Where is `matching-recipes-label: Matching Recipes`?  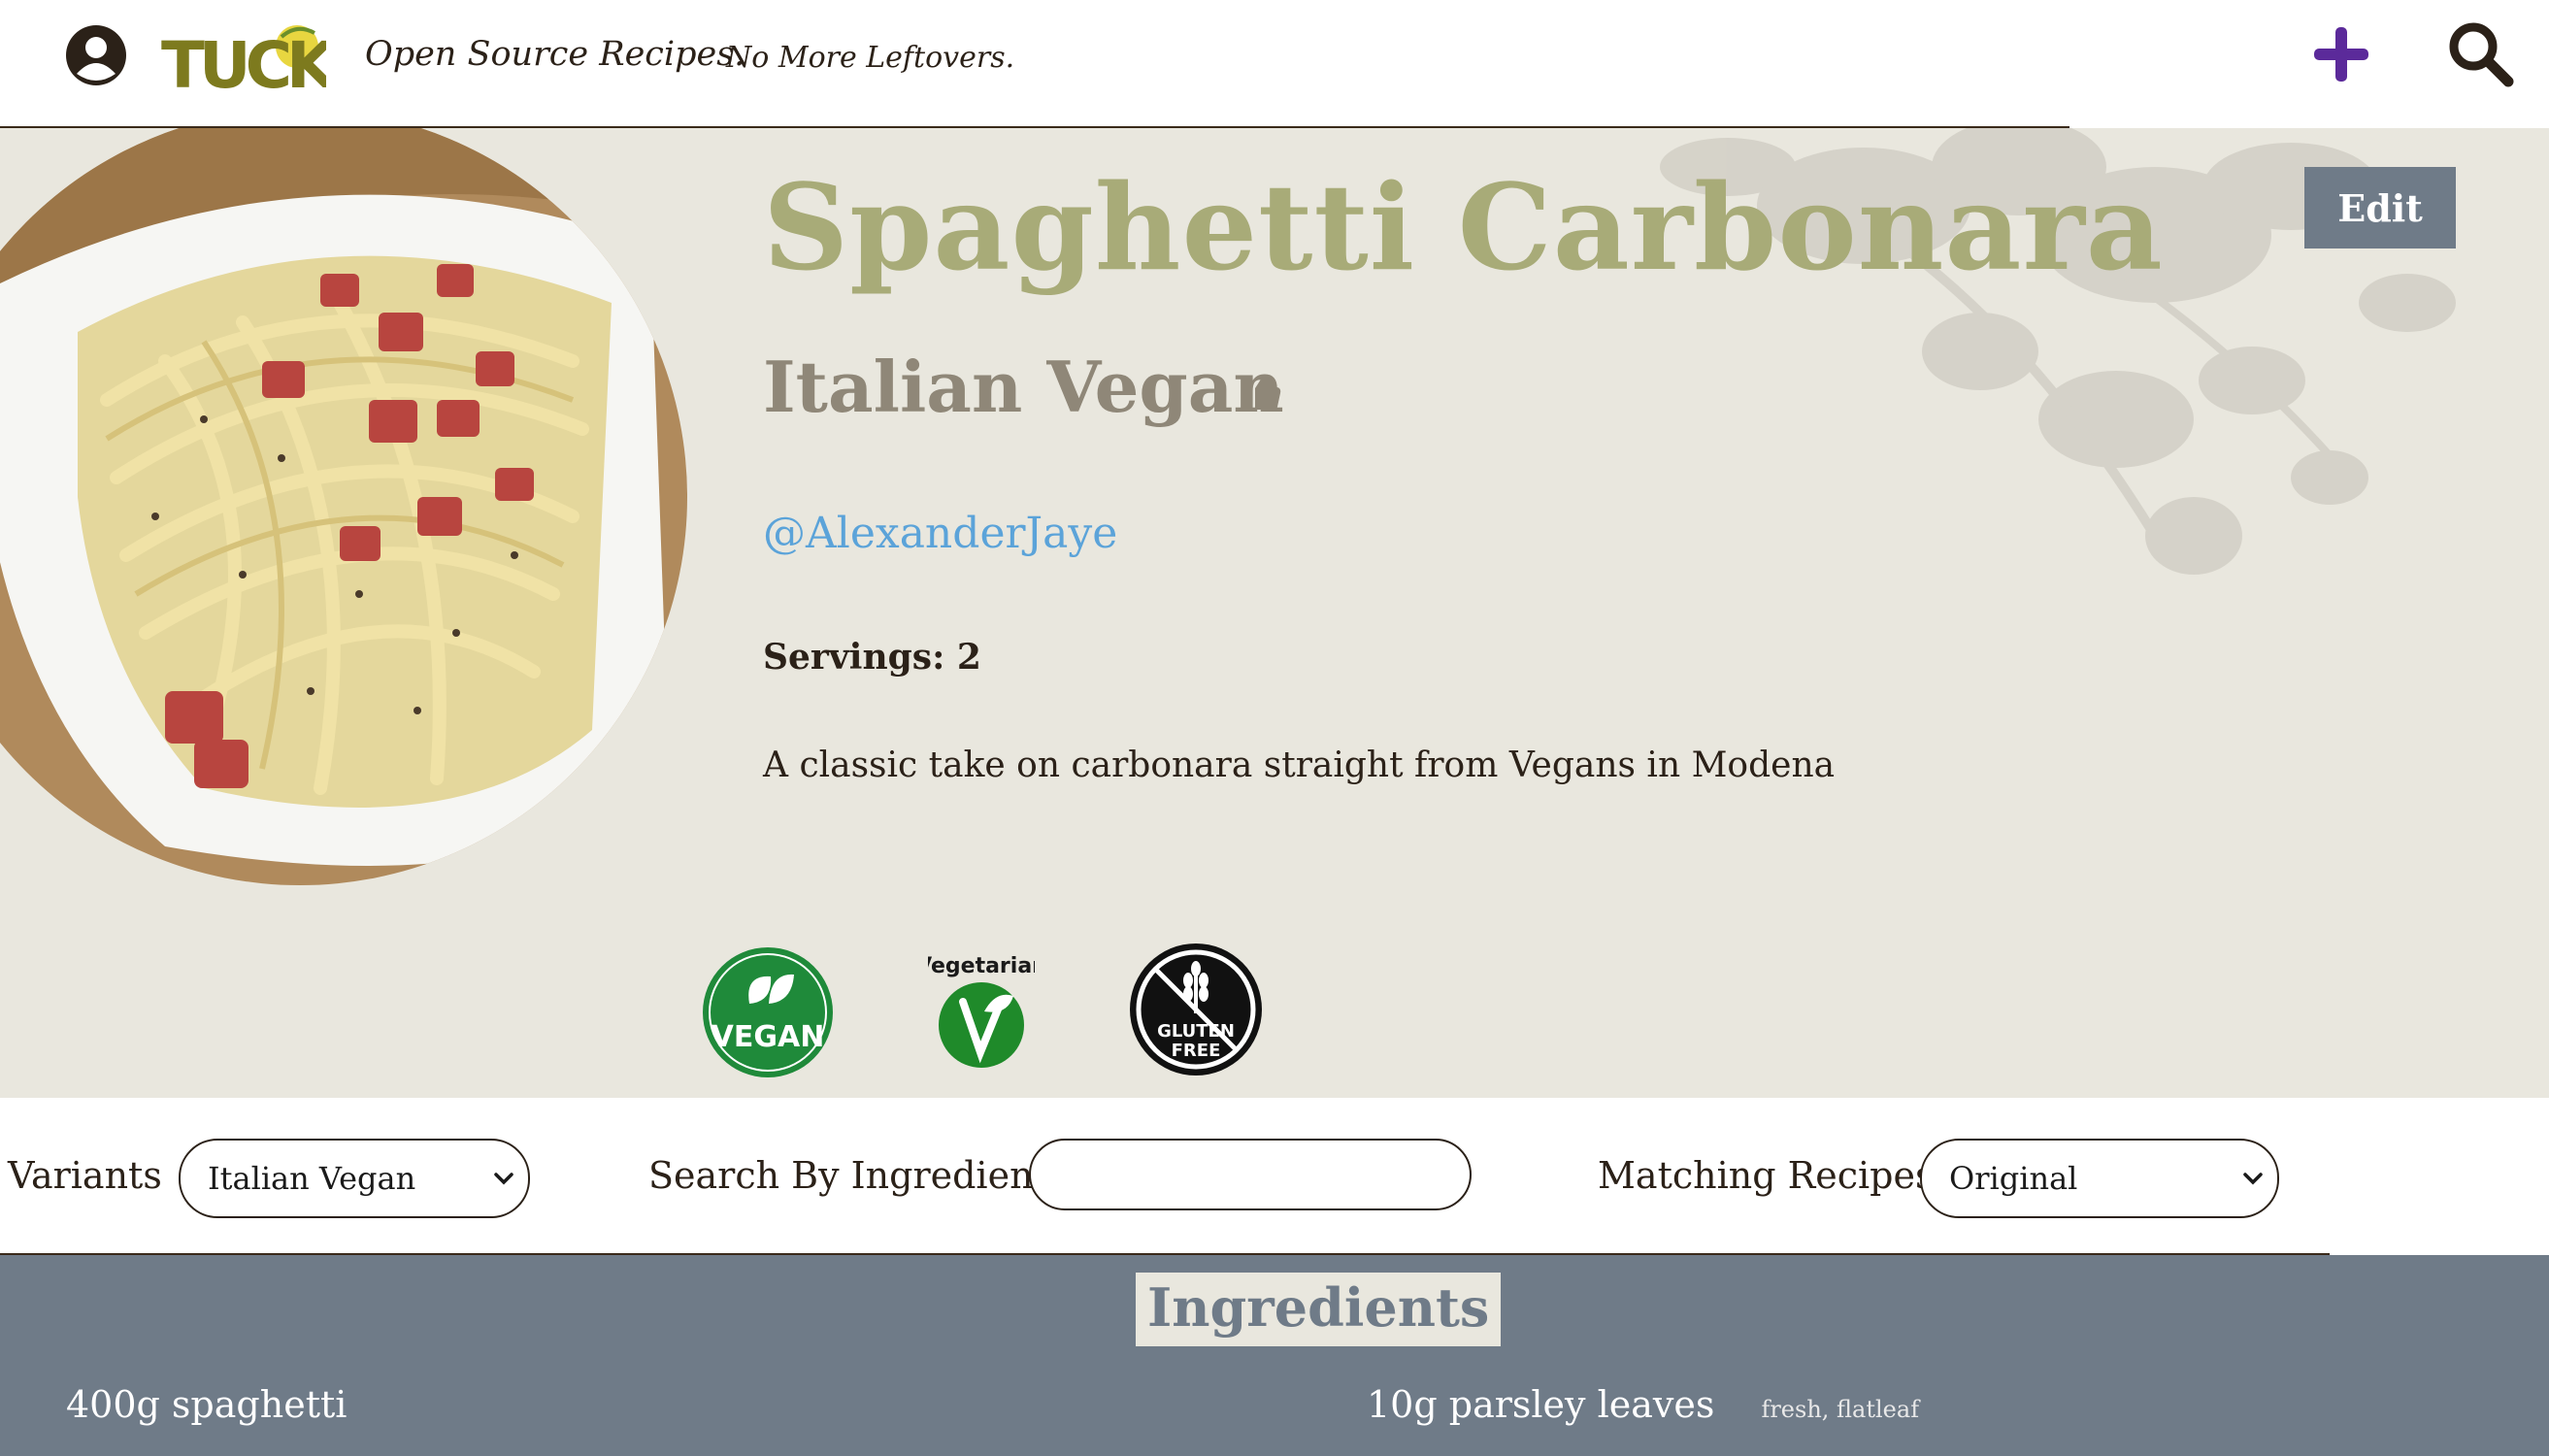
matching-recipes-label: Matching Recipes is located at coordinates (1766, 1175).